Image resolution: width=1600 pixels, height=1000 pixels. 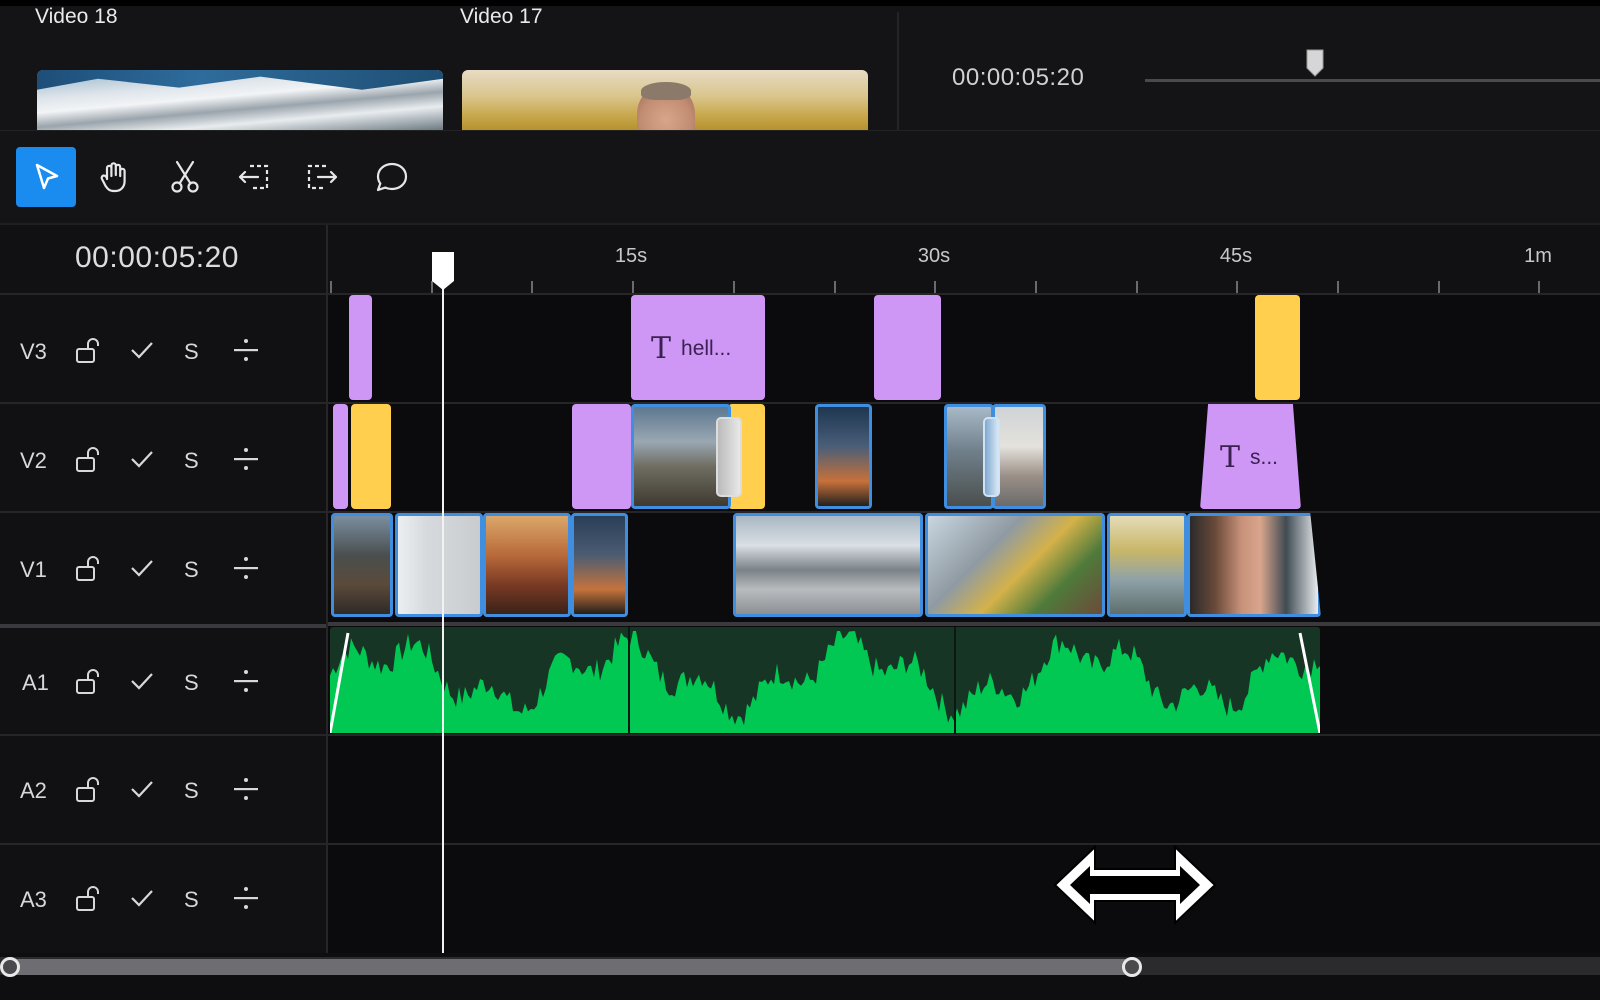 I want to click on track-name: V2, so click(x=33, y=460).